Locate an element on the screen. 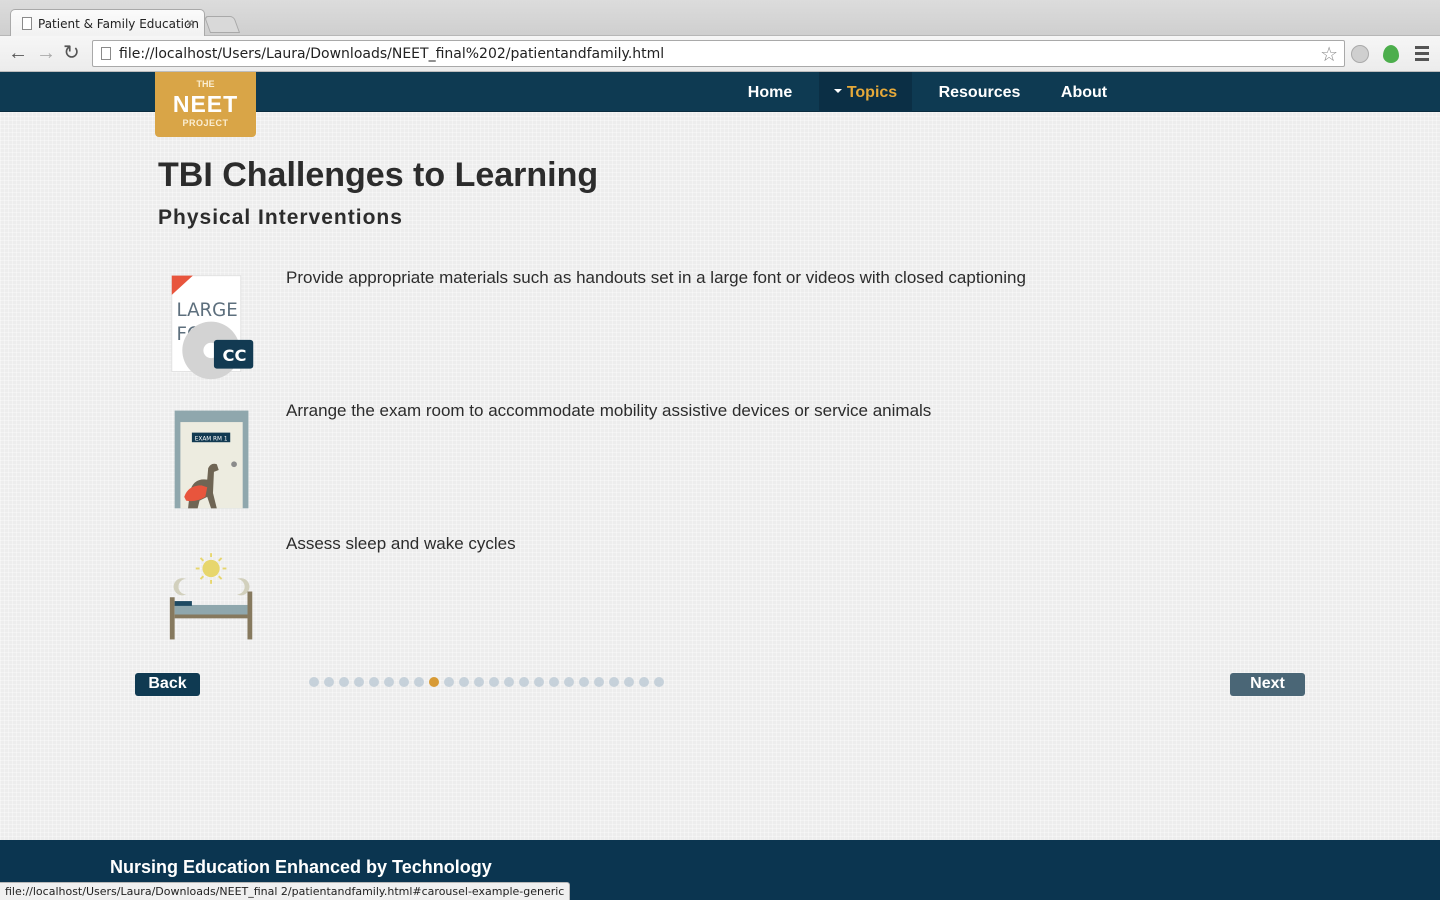  reload-icon: ↻ is located at coordinates (71, 53).